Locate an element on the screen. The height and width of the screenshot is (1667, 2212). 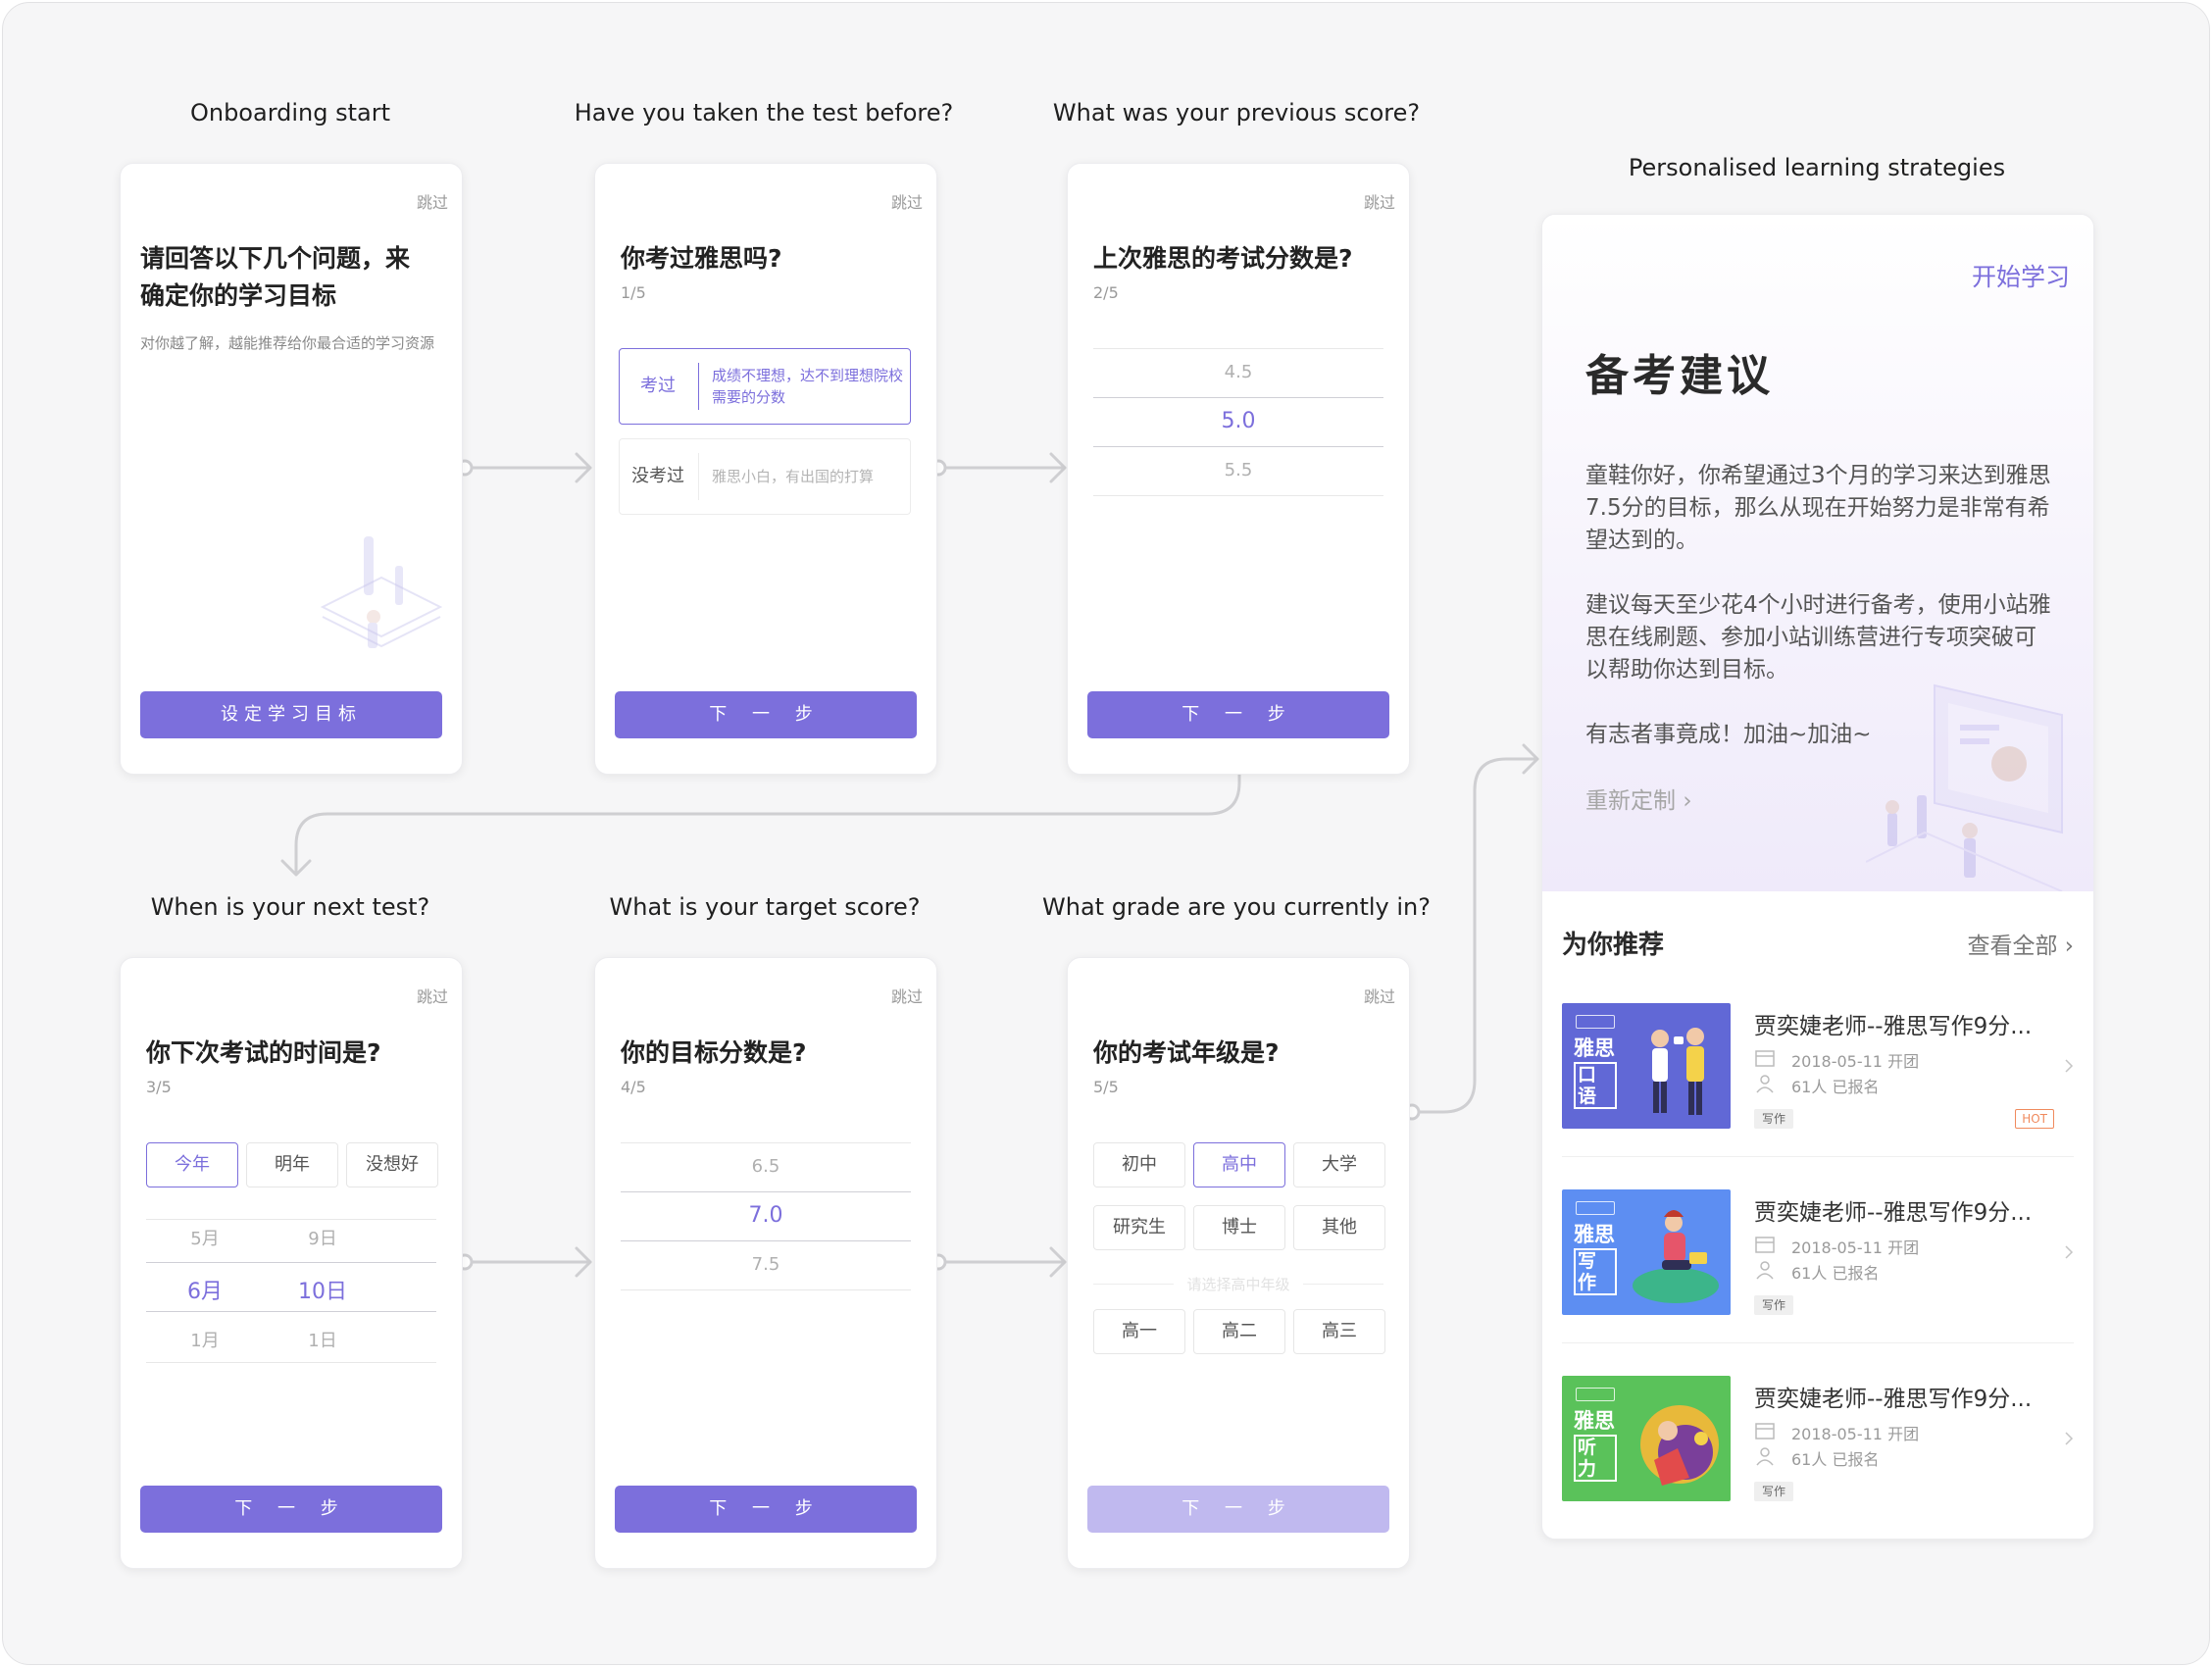
recommend-heading: 为你推荐 is located at coordinates (1614, 945).